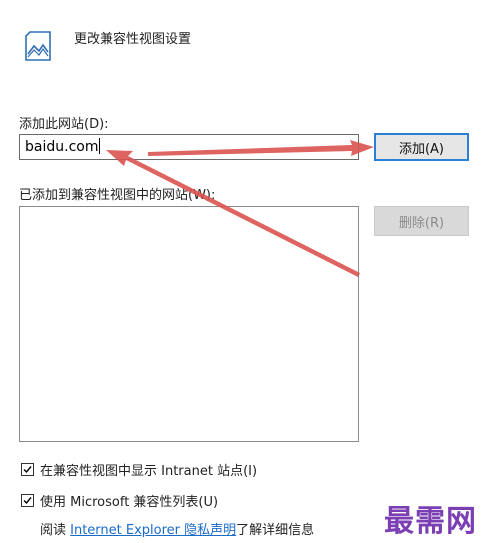 The height and width of the screenshot is (543, 497). I want to click on added-sites-label: 已添加到兼容性视图中的网站(W):, so click(117, 195).